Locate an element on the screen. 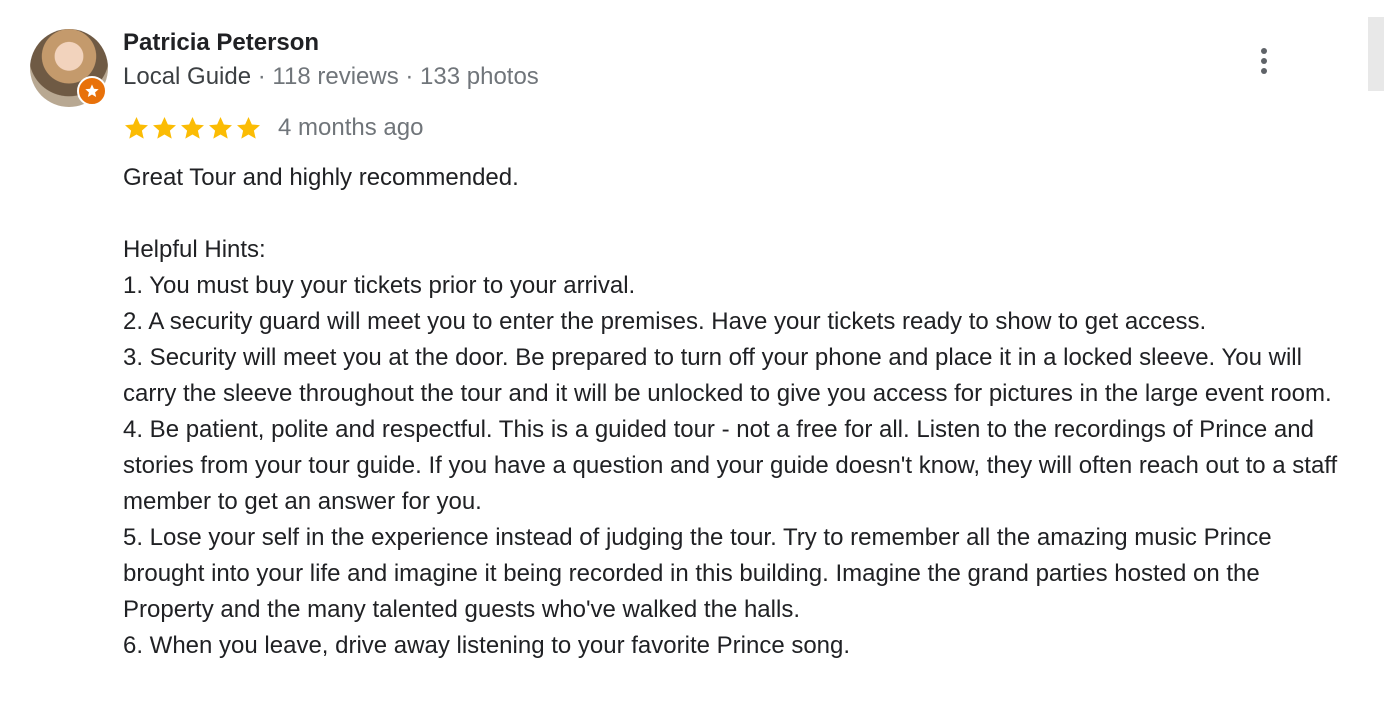 The width and height of the screenshot is (1384, 706). avatar is located at coordinates (69, 68).